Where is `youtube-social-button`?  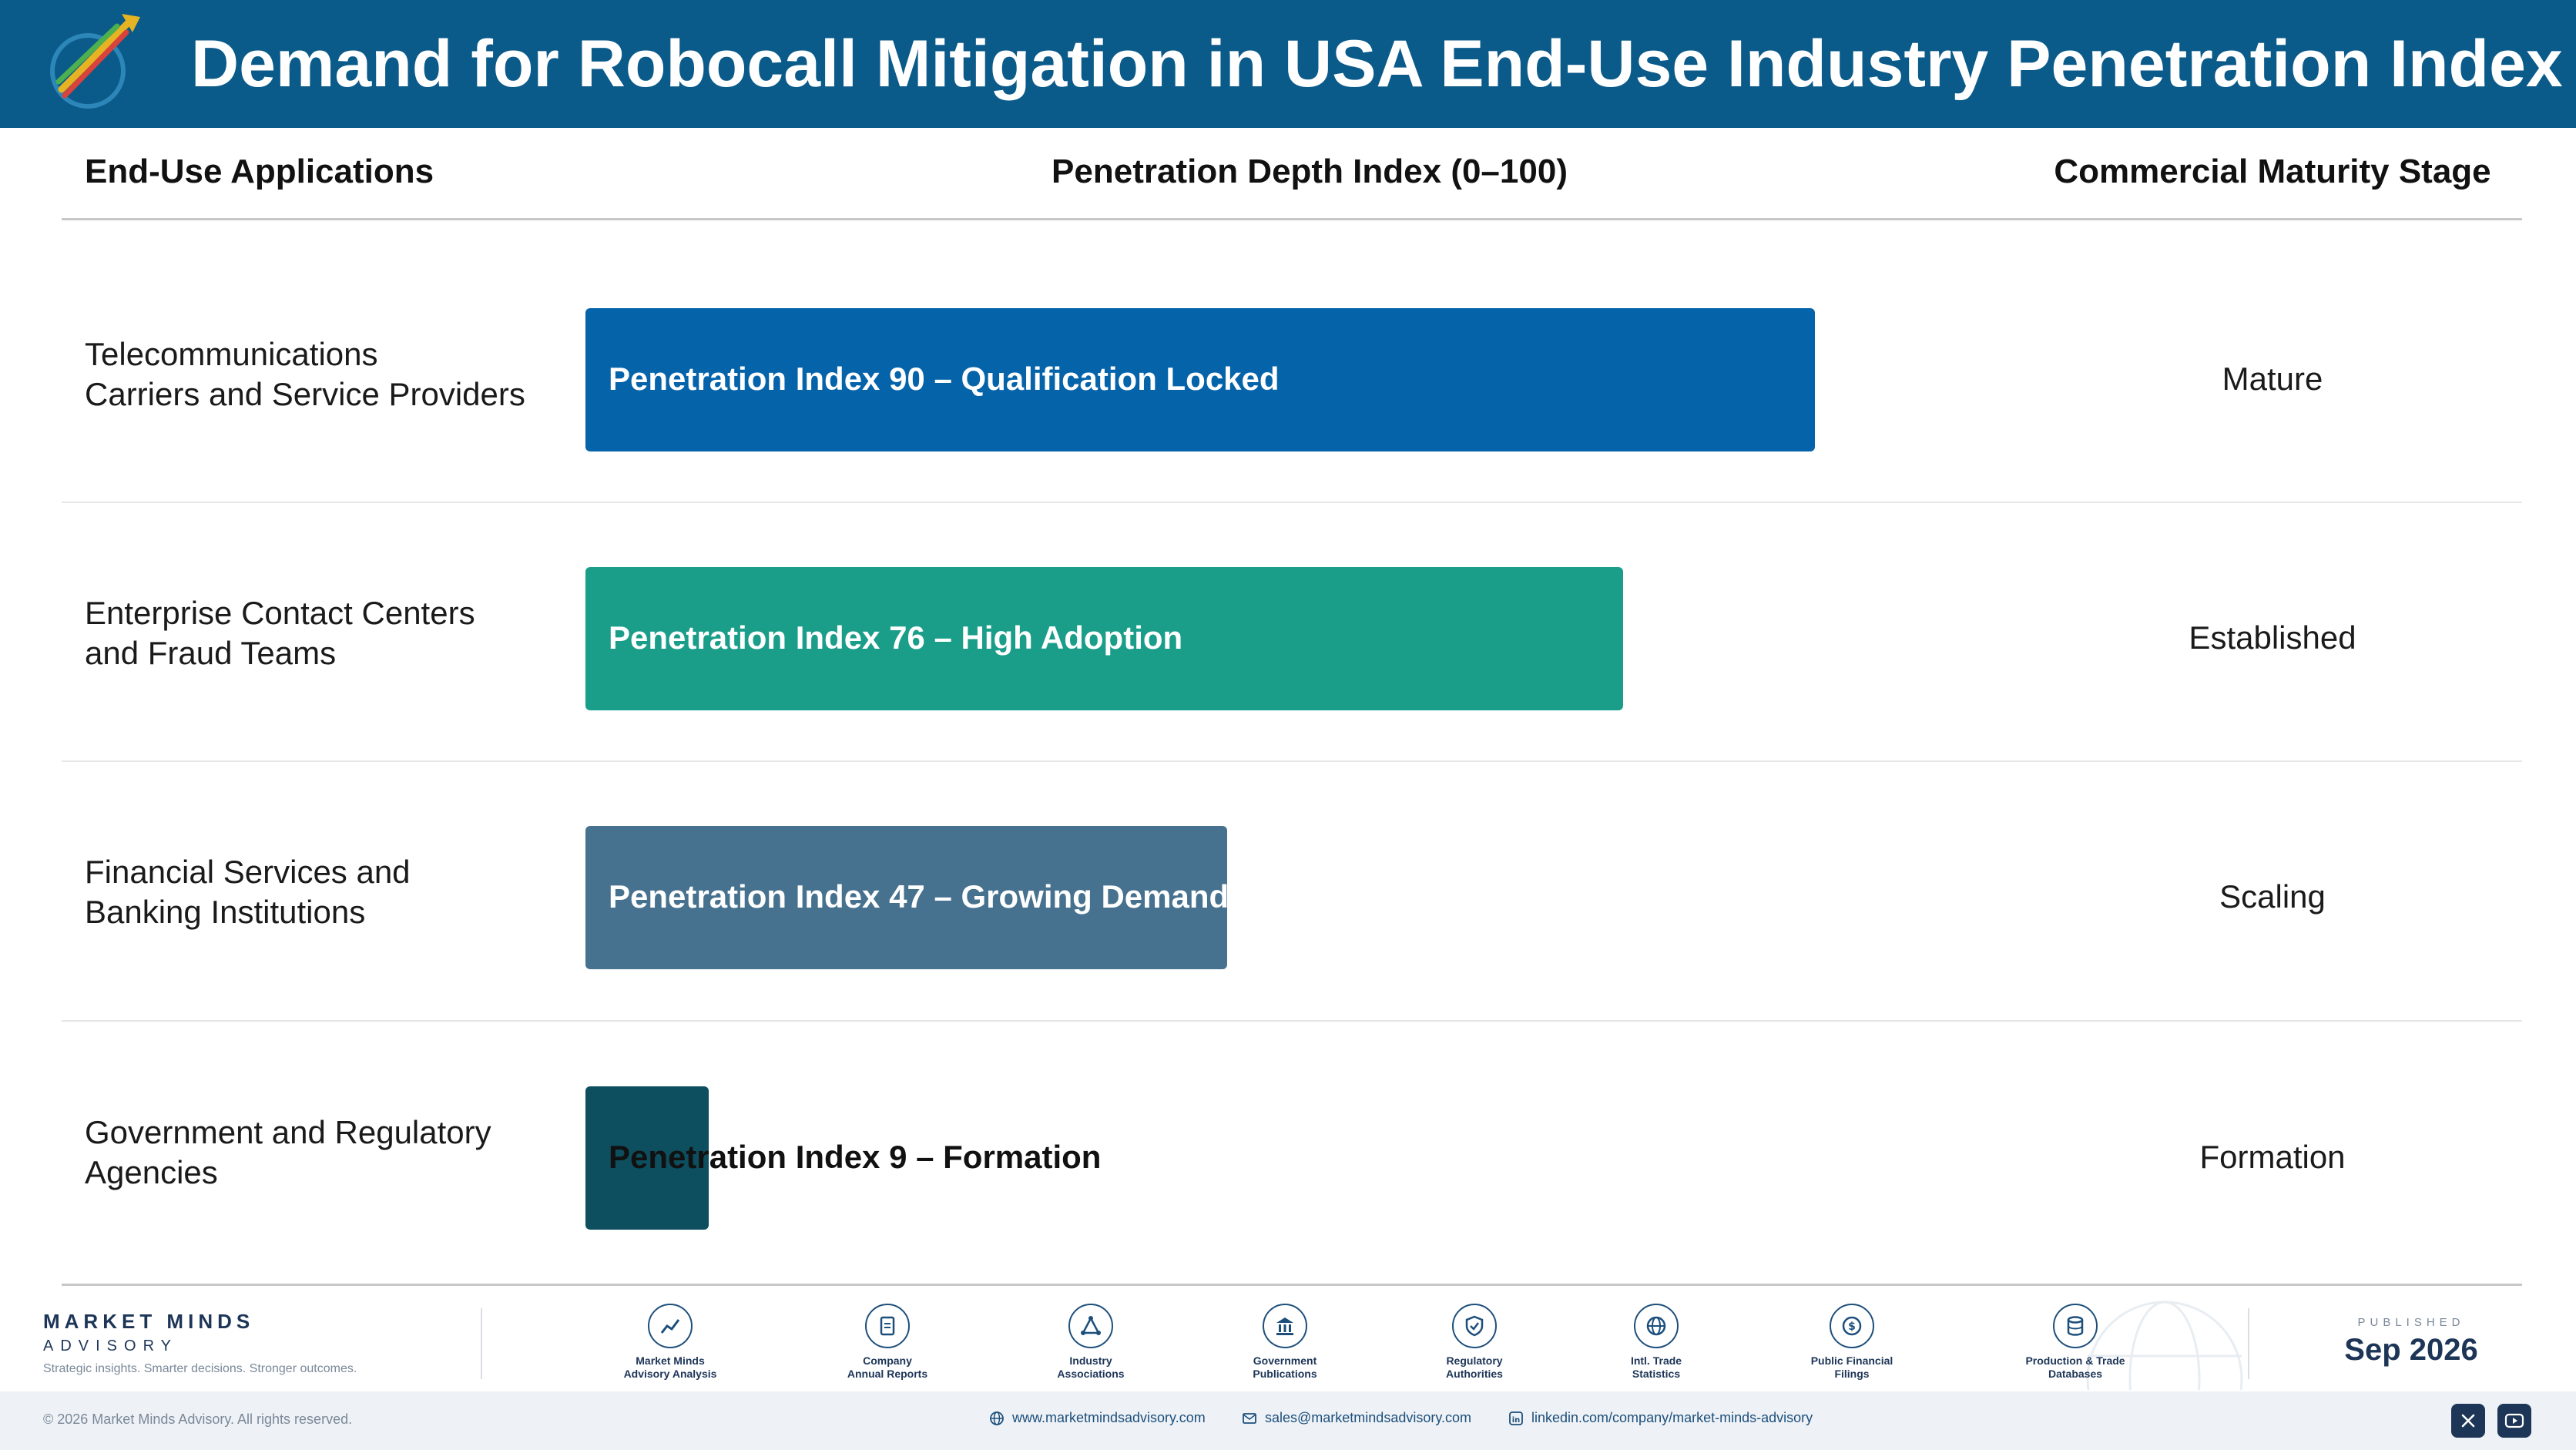 youtube-social-button is located at coordinates (2514, 1421).